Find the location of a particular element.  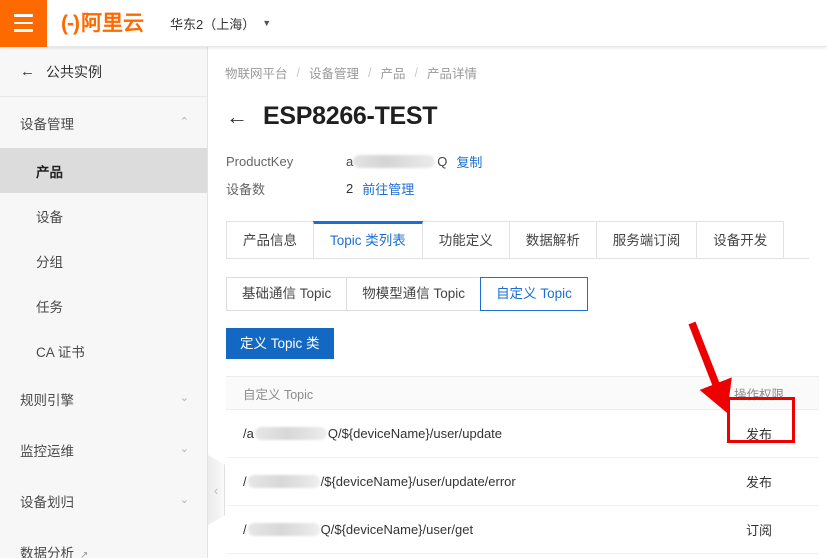

product-key-mask is located at coordinates (394, 161).